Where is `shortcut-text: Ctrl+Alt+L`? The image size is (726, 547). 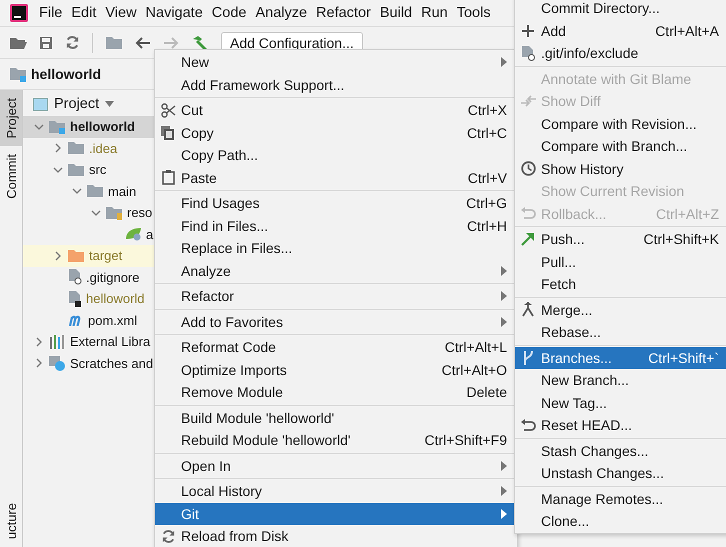 shortcut-text: Ctrl+Alt+L is located at coordinates (475, 347).